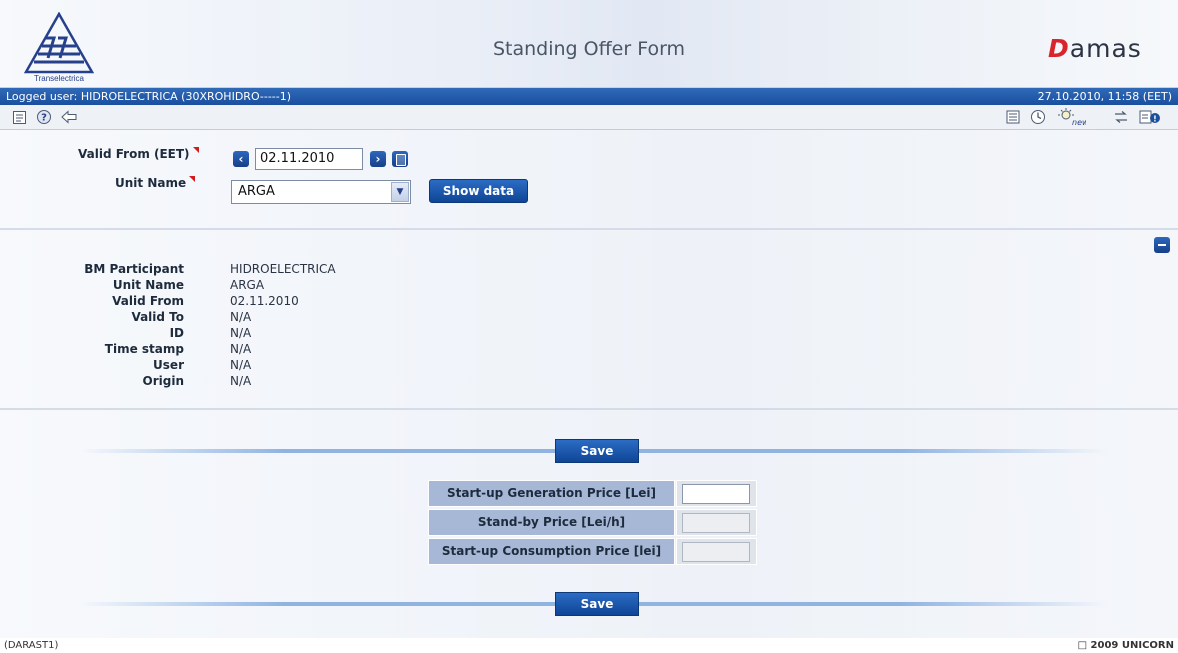  I want to click on unit-name-label: Unit Name, so click(151, 183).